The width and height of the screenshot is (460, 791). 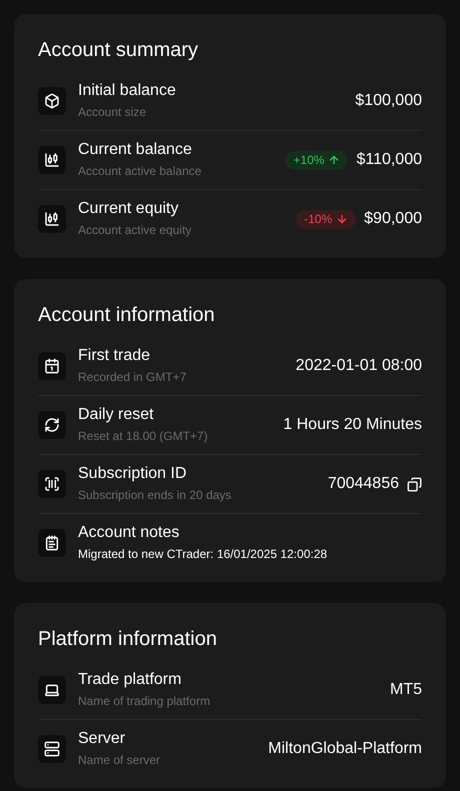 I want to click on arrow-up-icon, so click(x=334, y=160).